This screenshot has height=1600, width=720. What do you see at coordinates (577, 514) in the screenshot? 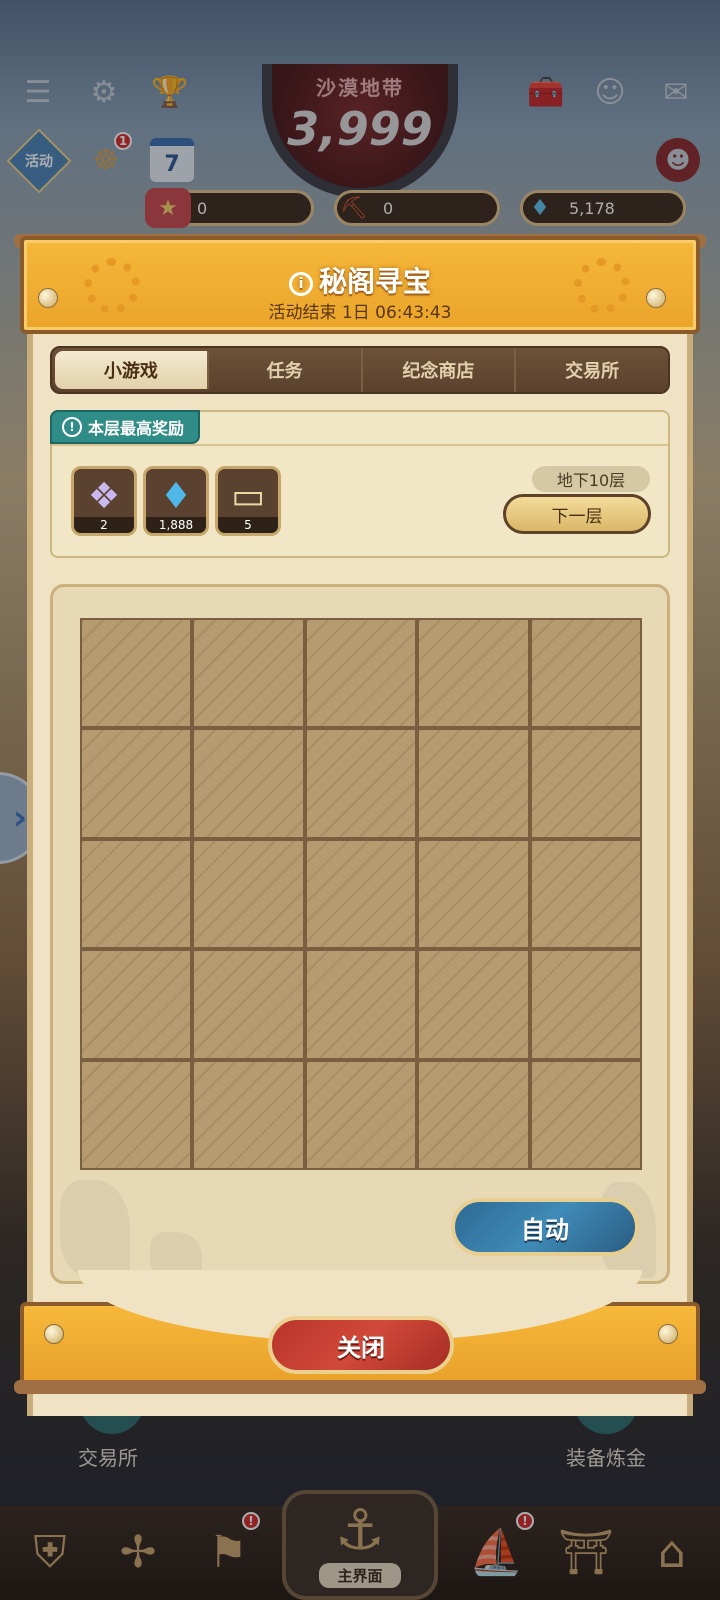
I see `next-floor-button: 下一层` at bounding box center [577, 514].